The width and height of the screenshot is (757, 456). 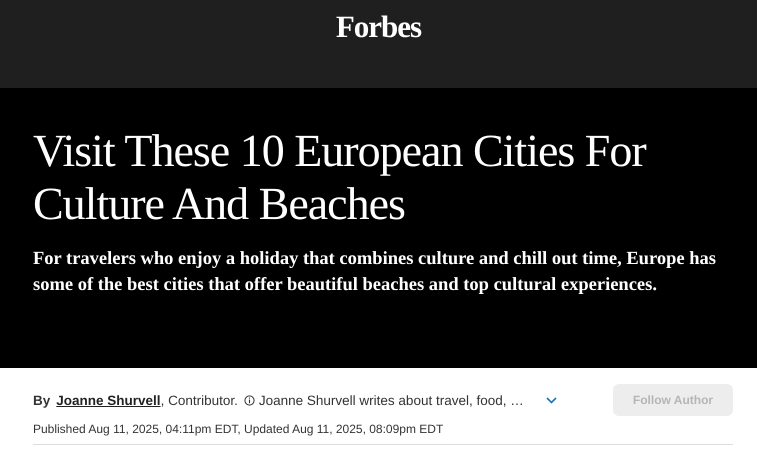 I want to click on byline-label: By, so click(x=41, y=400).